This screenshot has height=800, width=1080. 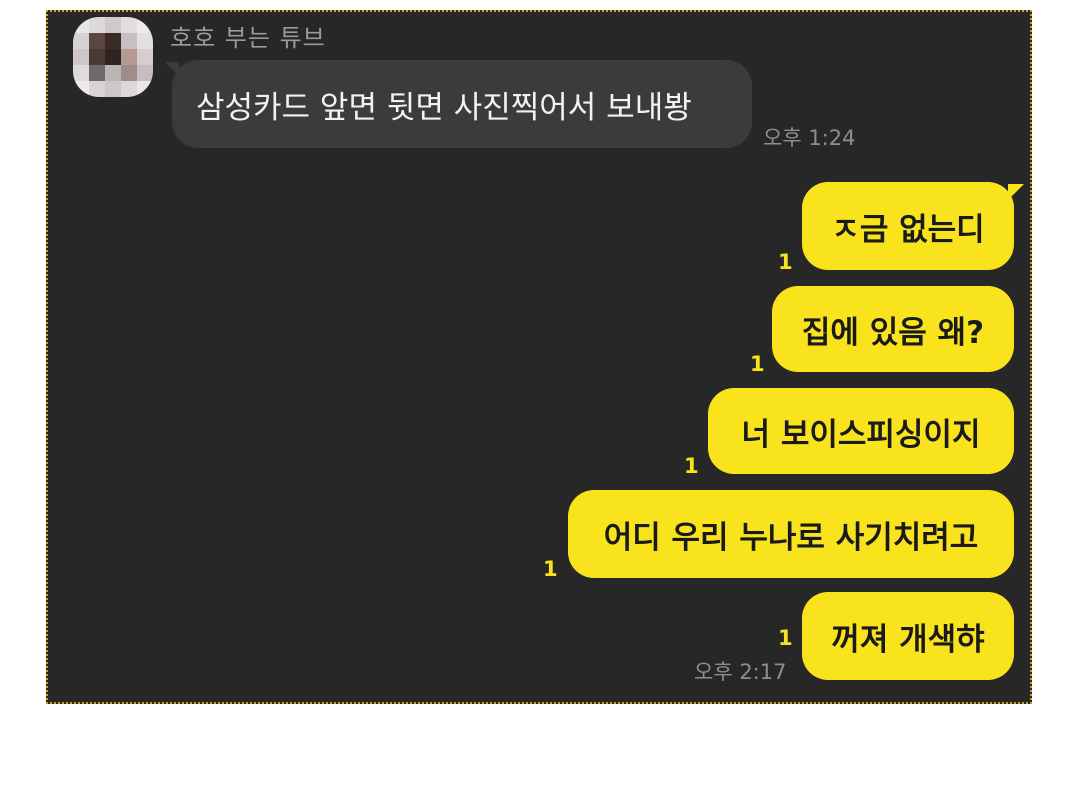 I want to click on outgoing-message-time: 오후 2:17, so click(x=740, y=672).